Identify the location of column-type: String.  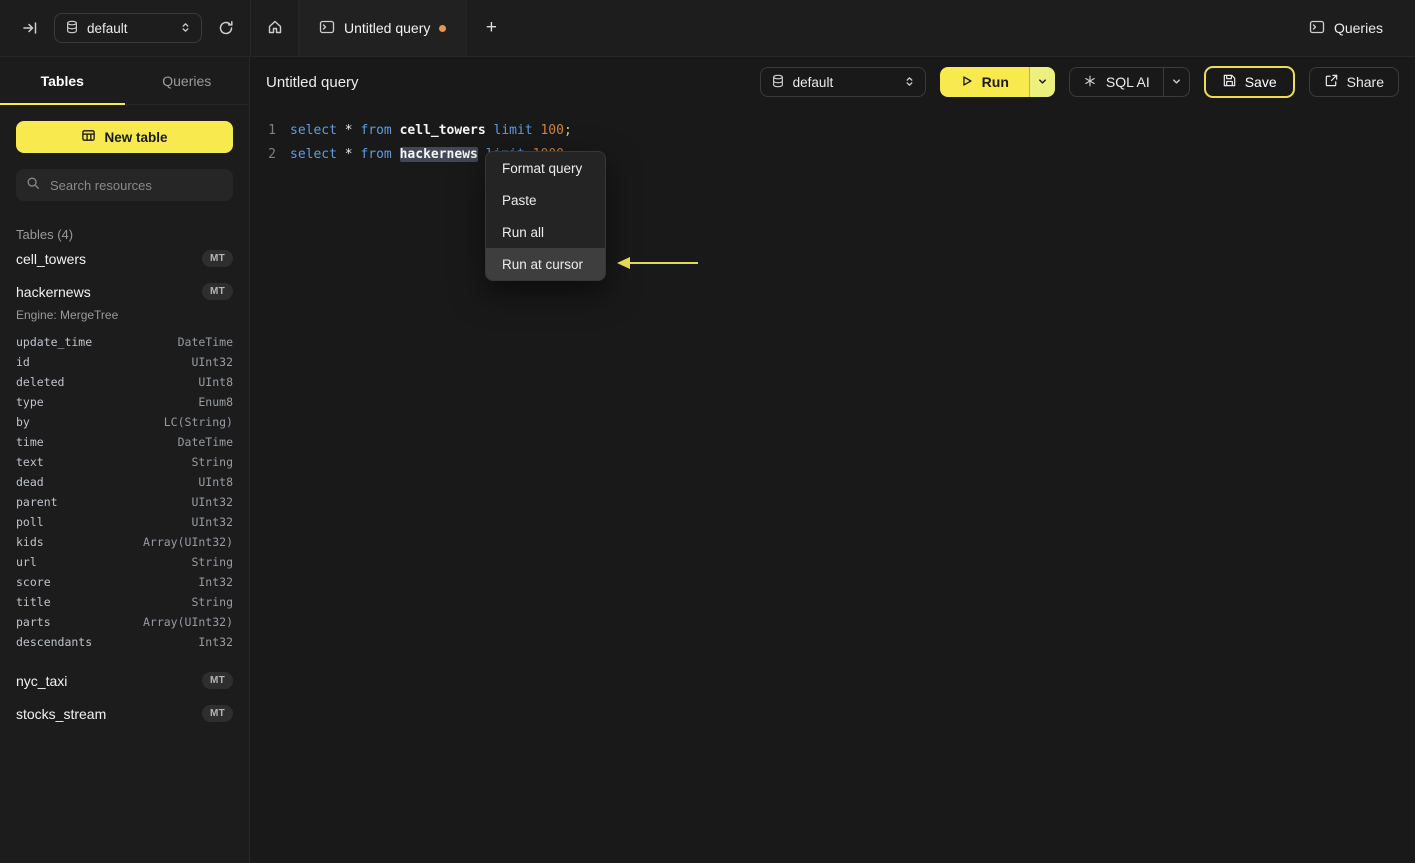
(212, 562).